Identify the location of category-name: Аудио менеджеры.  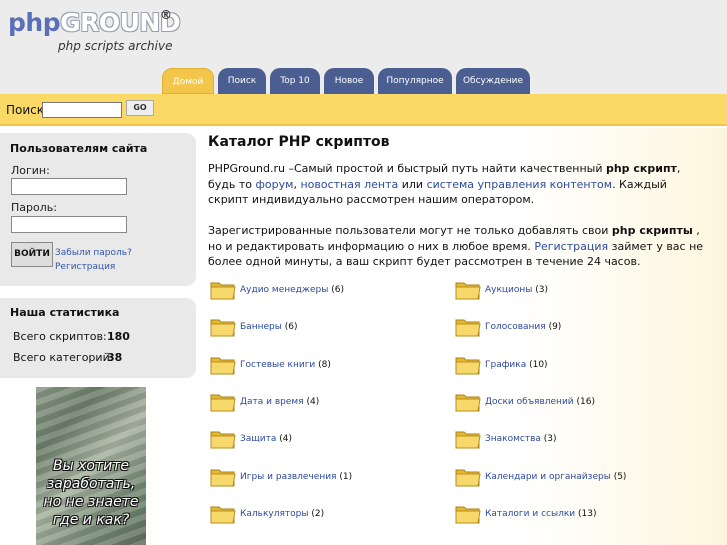
(284, 290).